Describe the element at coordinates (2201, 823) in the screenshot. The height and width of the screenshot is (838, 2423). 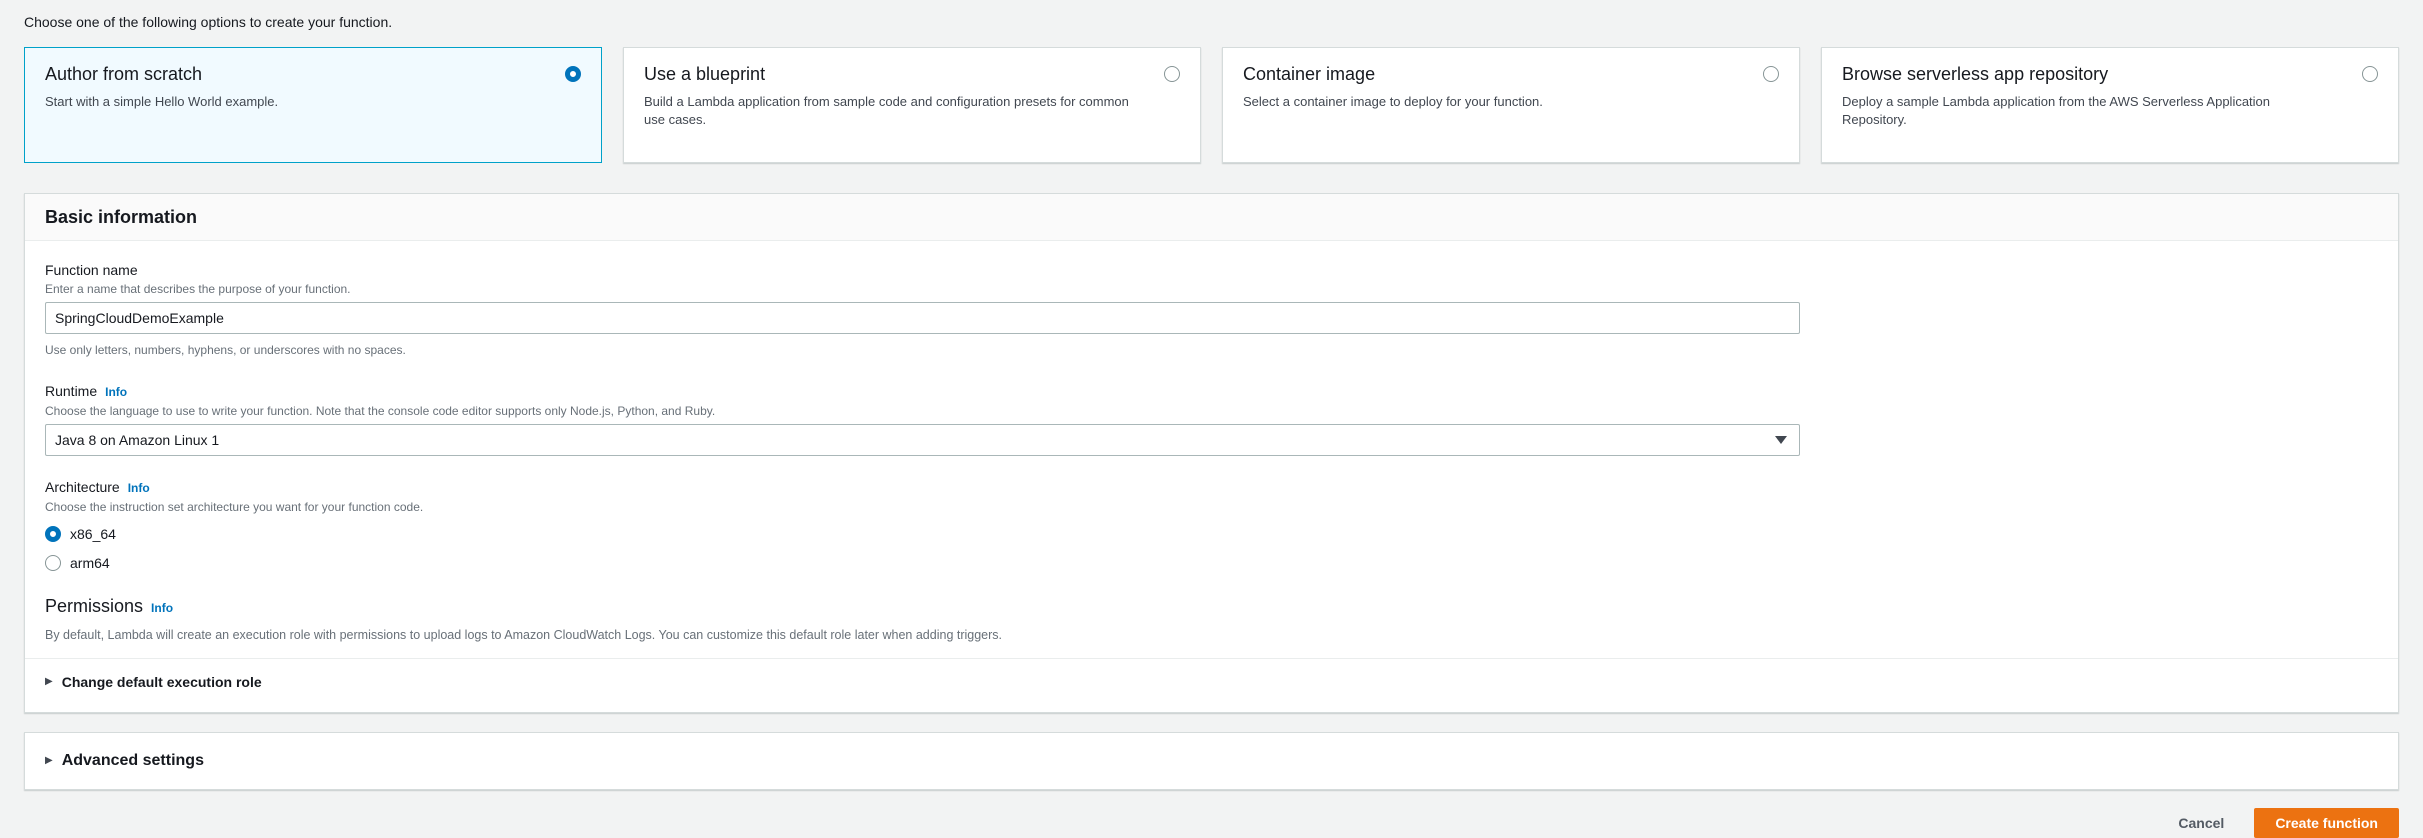
I see `cancel-button: Cancel` at that location.